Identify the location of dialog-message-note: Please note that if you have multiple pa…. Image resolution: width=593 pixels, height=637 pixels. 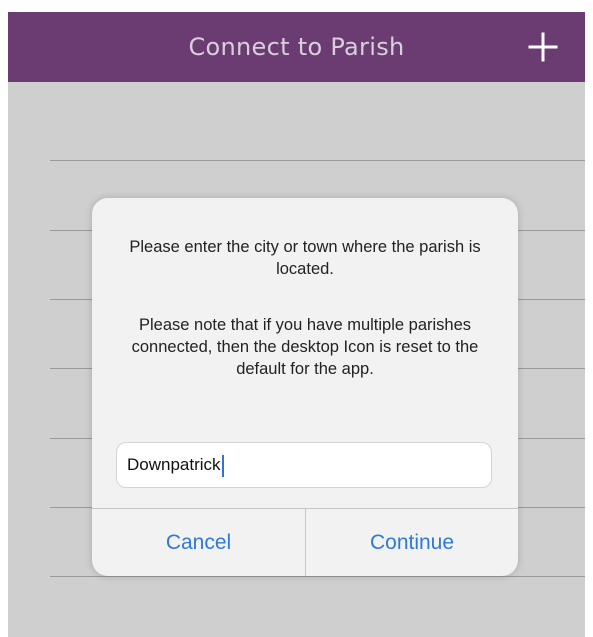
(305, 347).